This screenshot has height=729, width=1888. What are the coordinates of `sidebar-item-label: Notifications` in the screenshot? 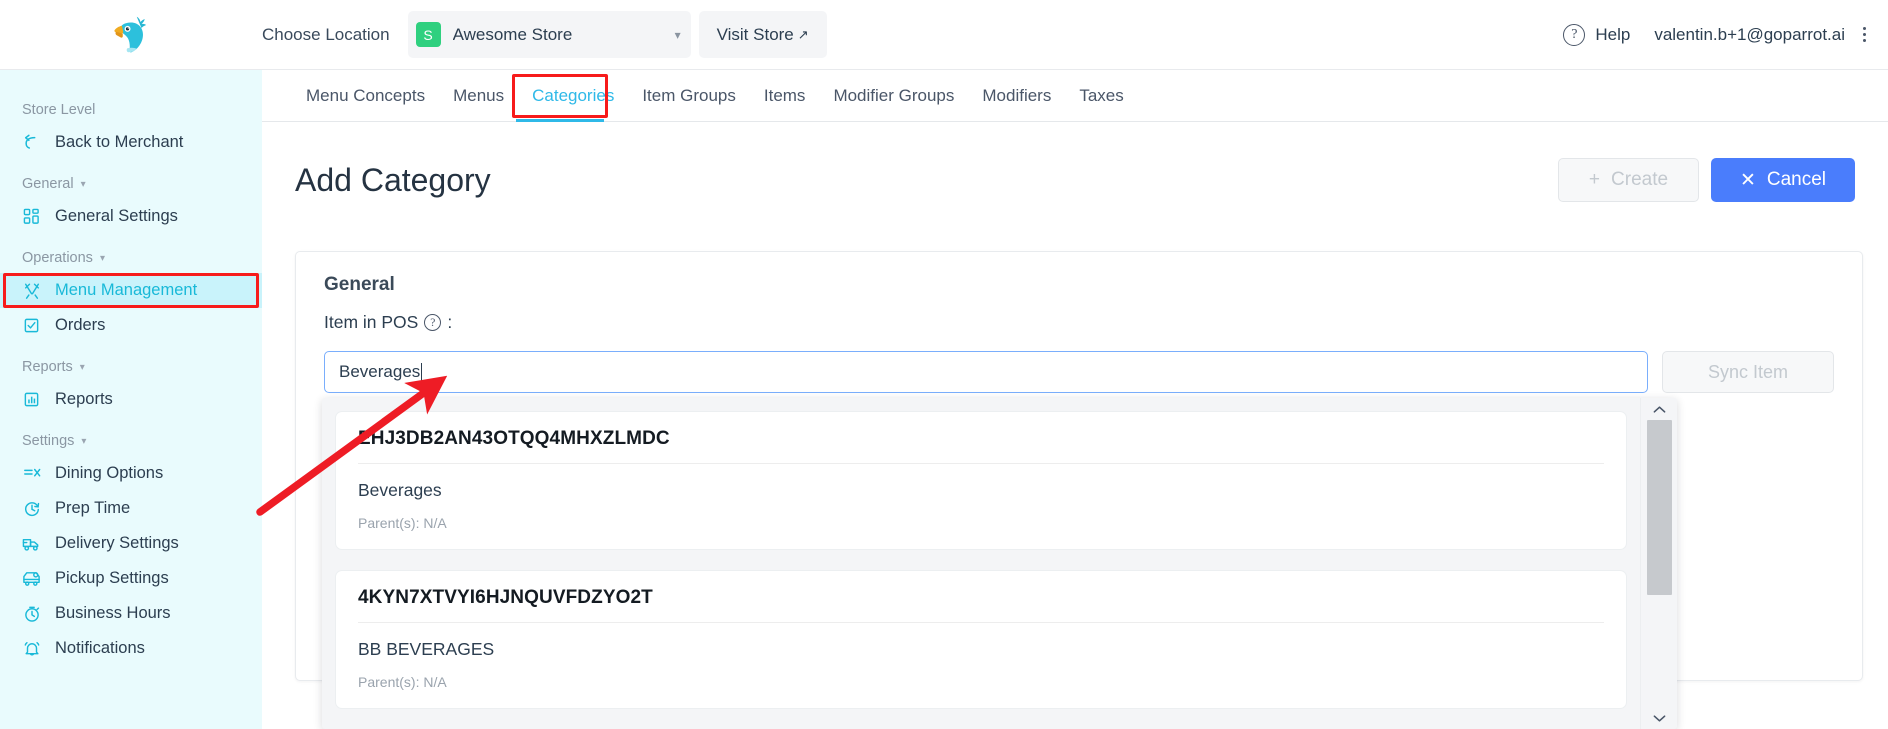 It's located at (100, 648).